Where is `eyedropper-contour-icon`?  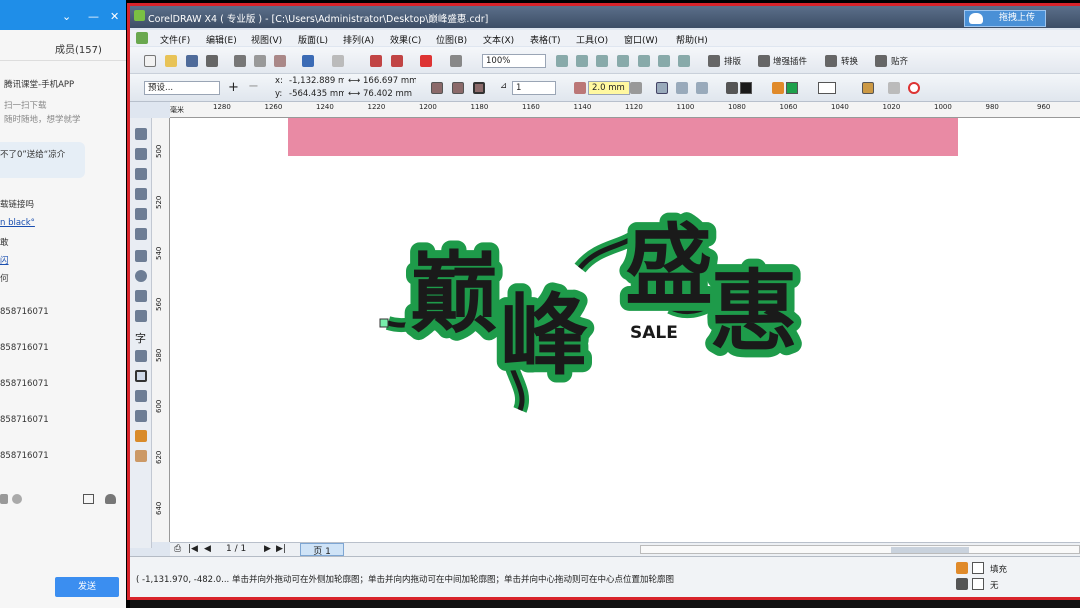
eyedropper-contour-icon is located at coordinates (894, 88).